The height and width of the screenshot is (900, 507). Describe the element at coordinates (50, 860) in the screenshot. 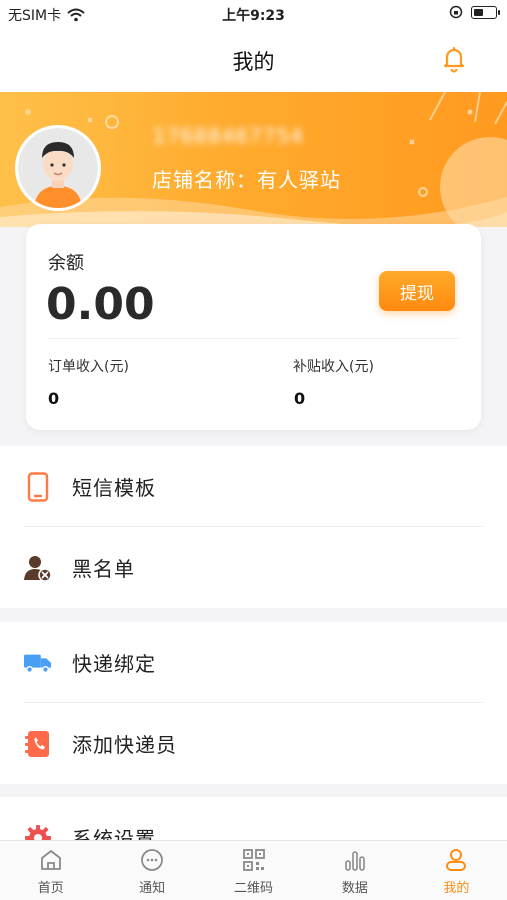

I see `home-icon` at that location.